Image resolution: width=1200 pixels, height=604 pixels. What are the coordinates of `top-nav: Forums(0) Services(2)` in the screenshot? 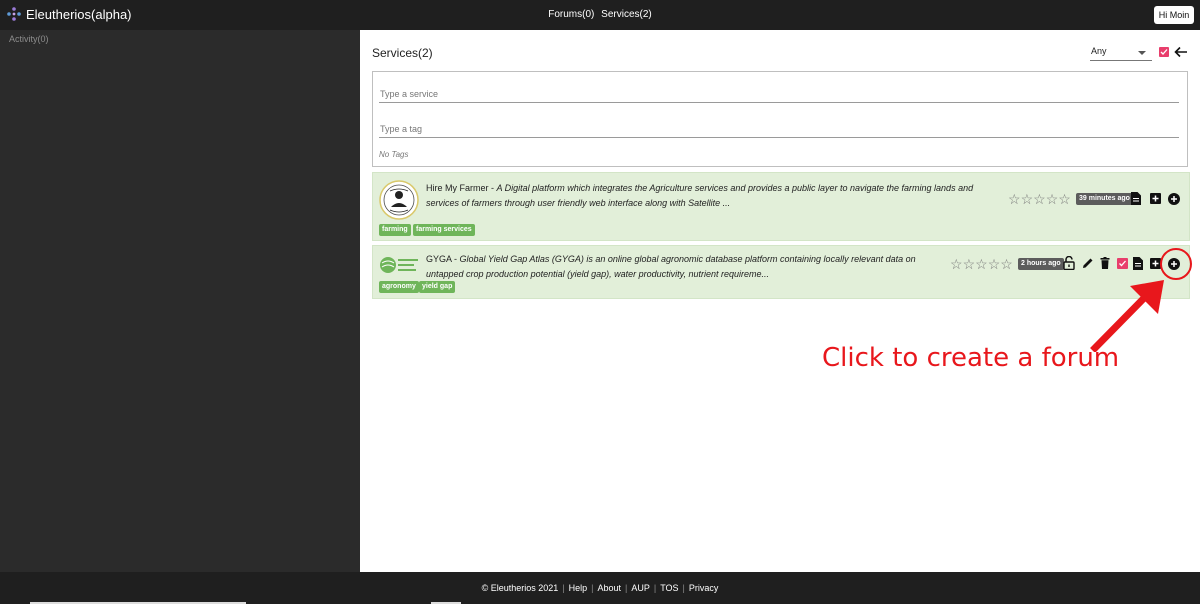 It's located at (600, 14).